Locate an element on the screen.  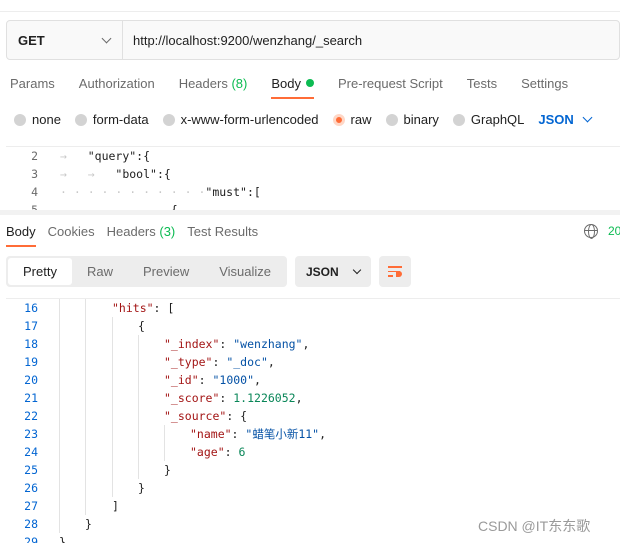
radio-graphql: GraphQL is located at coordinates (488, 119).